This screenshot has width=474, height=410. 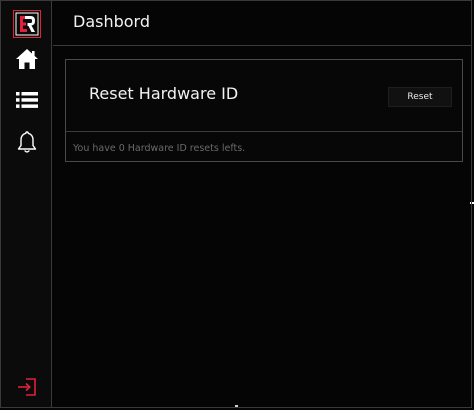 I want to click on logout-button, so click(x=27, y=389).